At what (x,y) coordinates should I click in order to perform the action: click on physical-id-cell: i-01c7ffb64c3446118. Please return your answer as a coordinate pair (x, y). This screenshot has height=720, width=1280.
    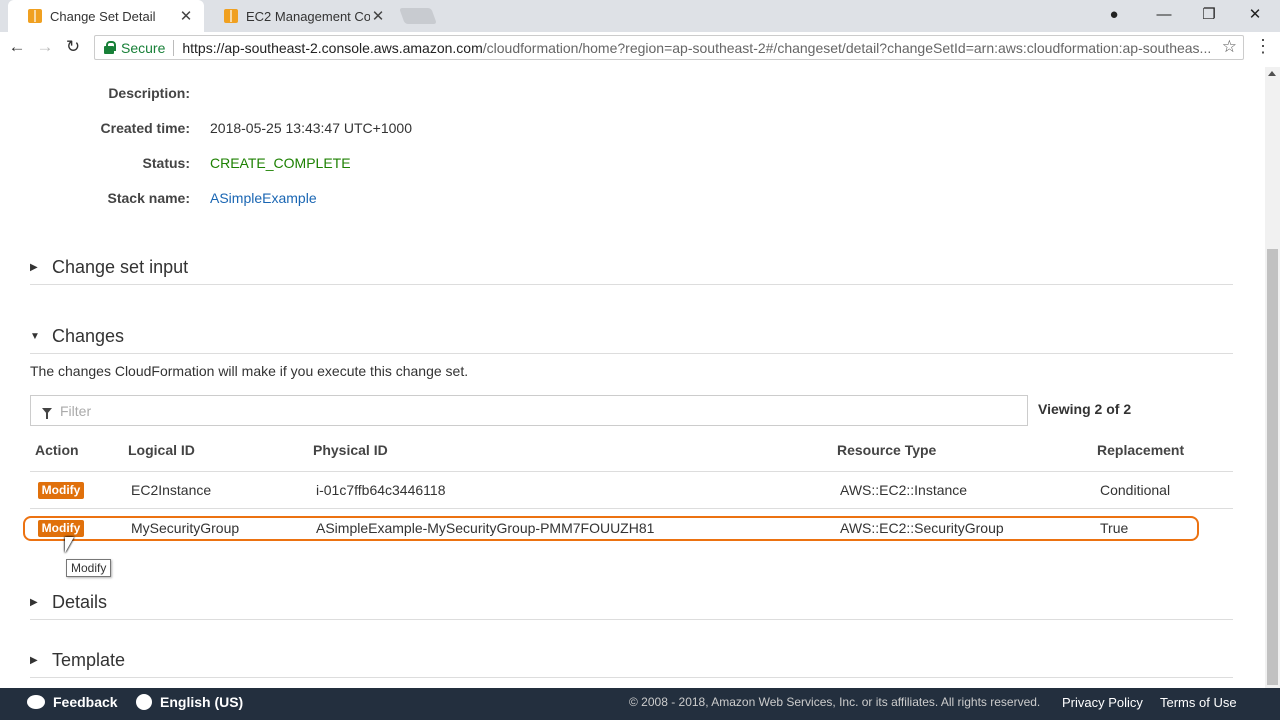
    Looking at the image, I should click on (381, 490).